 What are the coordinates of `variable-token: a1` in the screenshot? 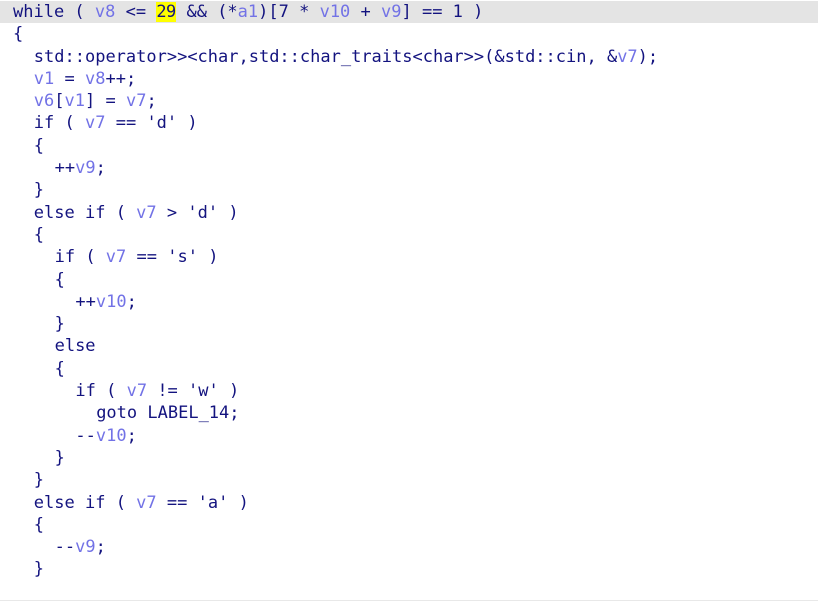 It's located at (248, 12).